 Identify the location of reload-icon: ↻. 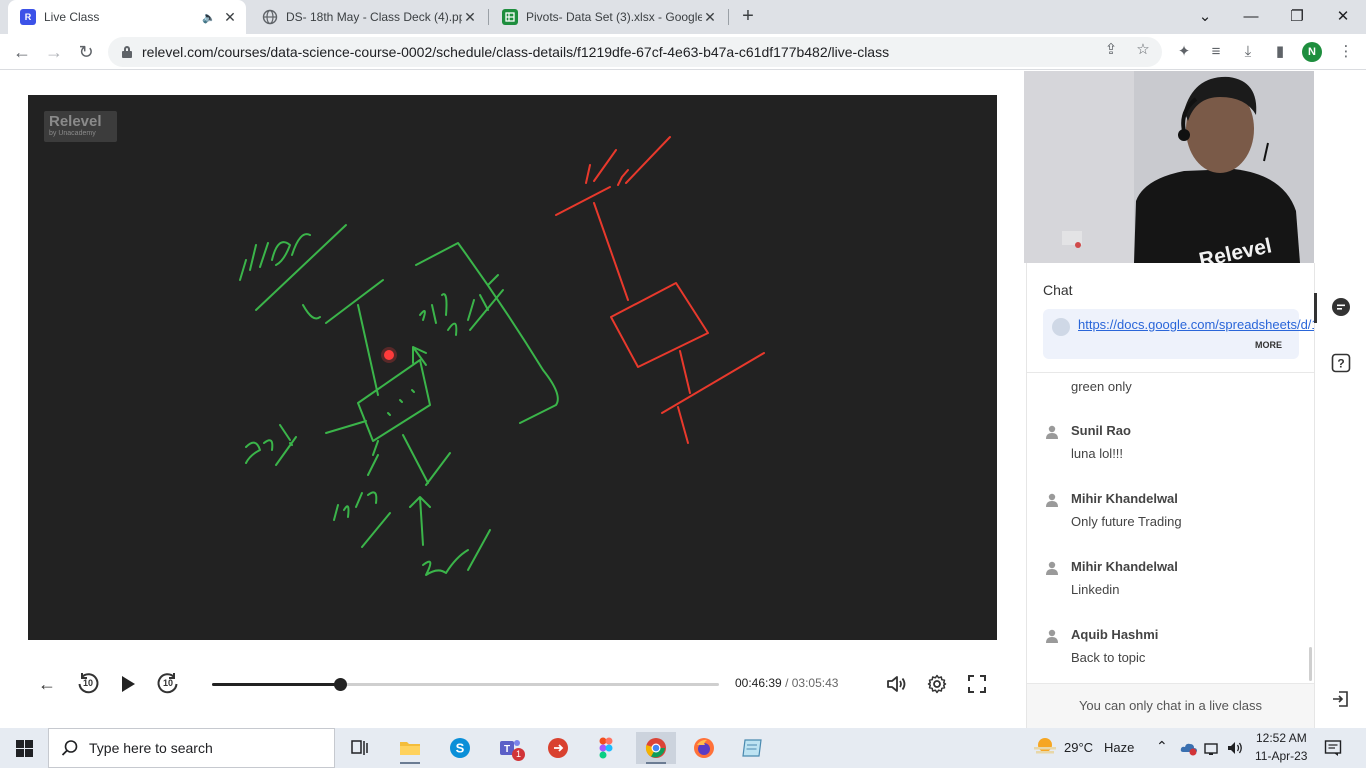
(86, 52).